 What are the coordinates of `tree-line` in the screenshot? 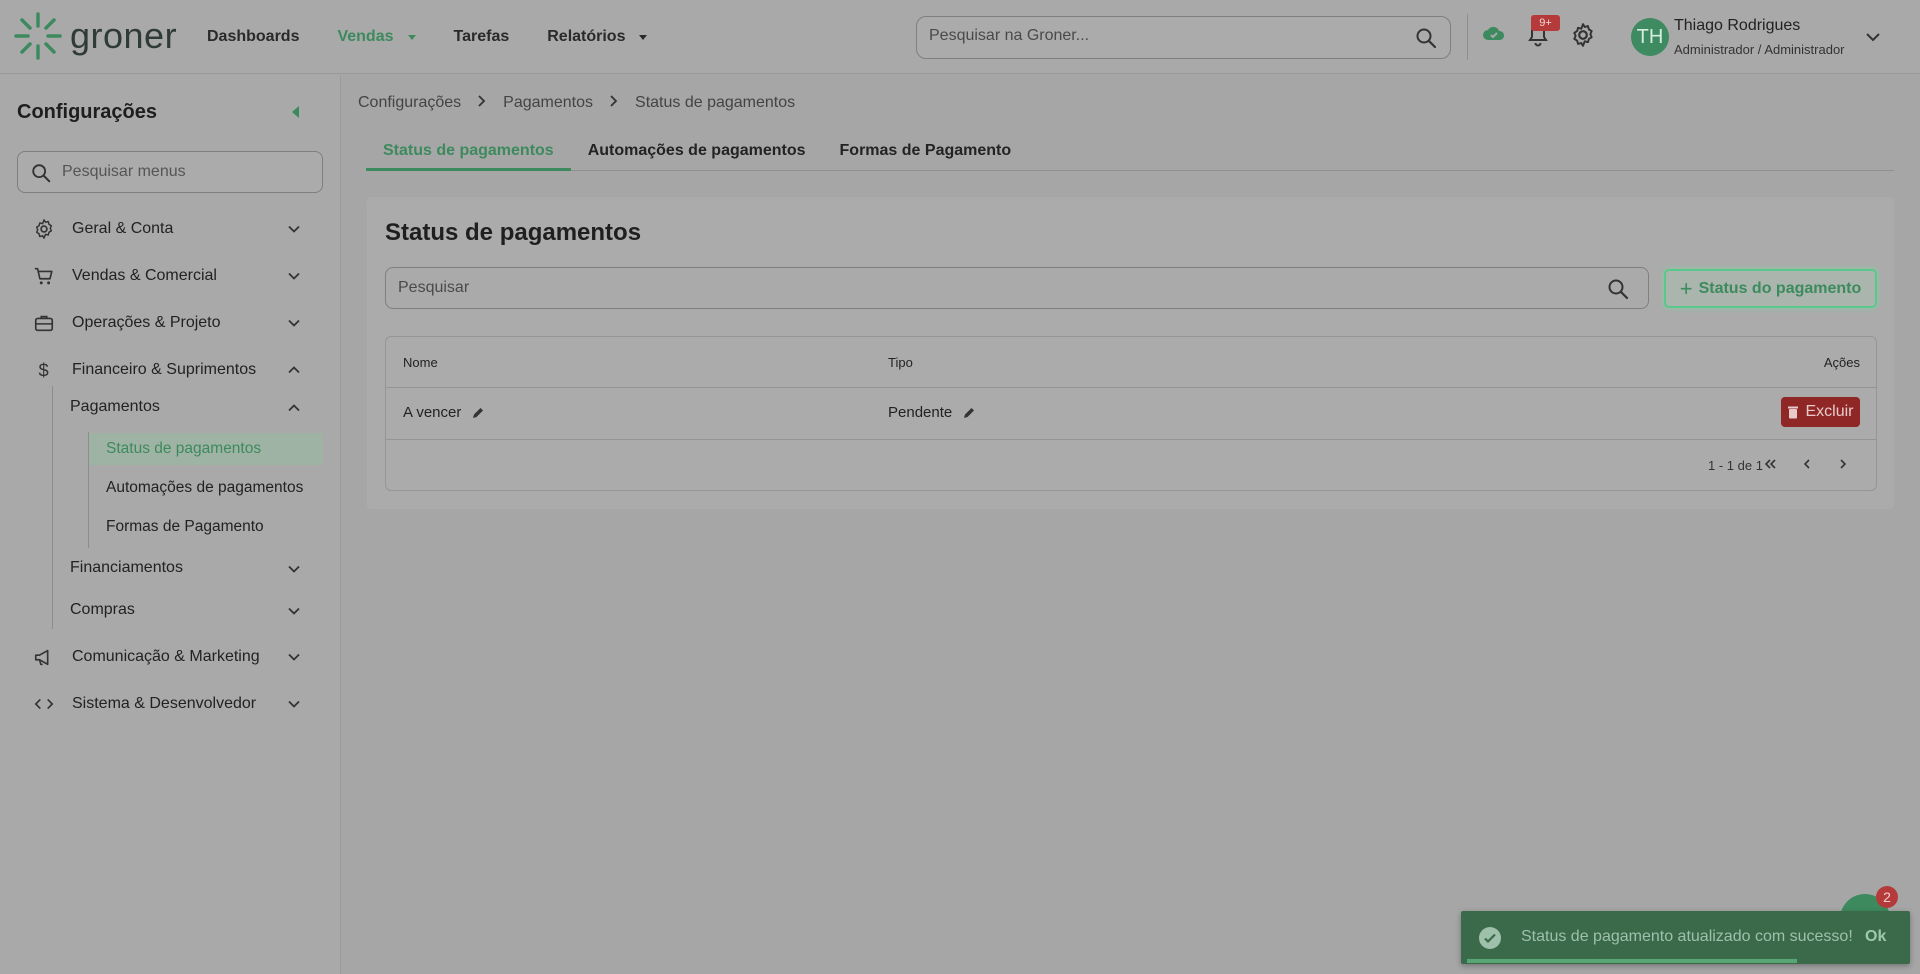 It's located at (52, 507).